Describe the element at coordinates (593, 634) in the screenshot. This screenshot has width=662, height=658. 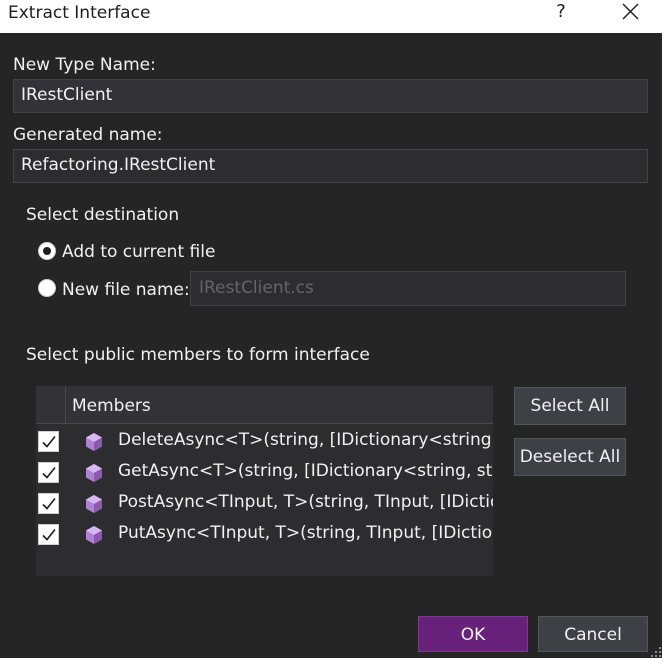
I see `cancel-button: Cancel` at that location.